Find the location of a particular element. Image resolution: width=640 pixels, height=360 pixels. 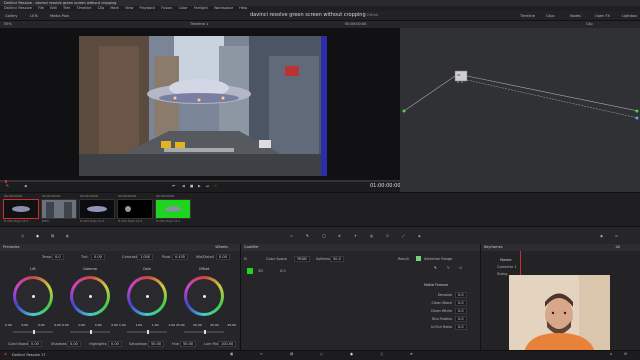

menu-item: Mark is located at coordinates (114, 8).